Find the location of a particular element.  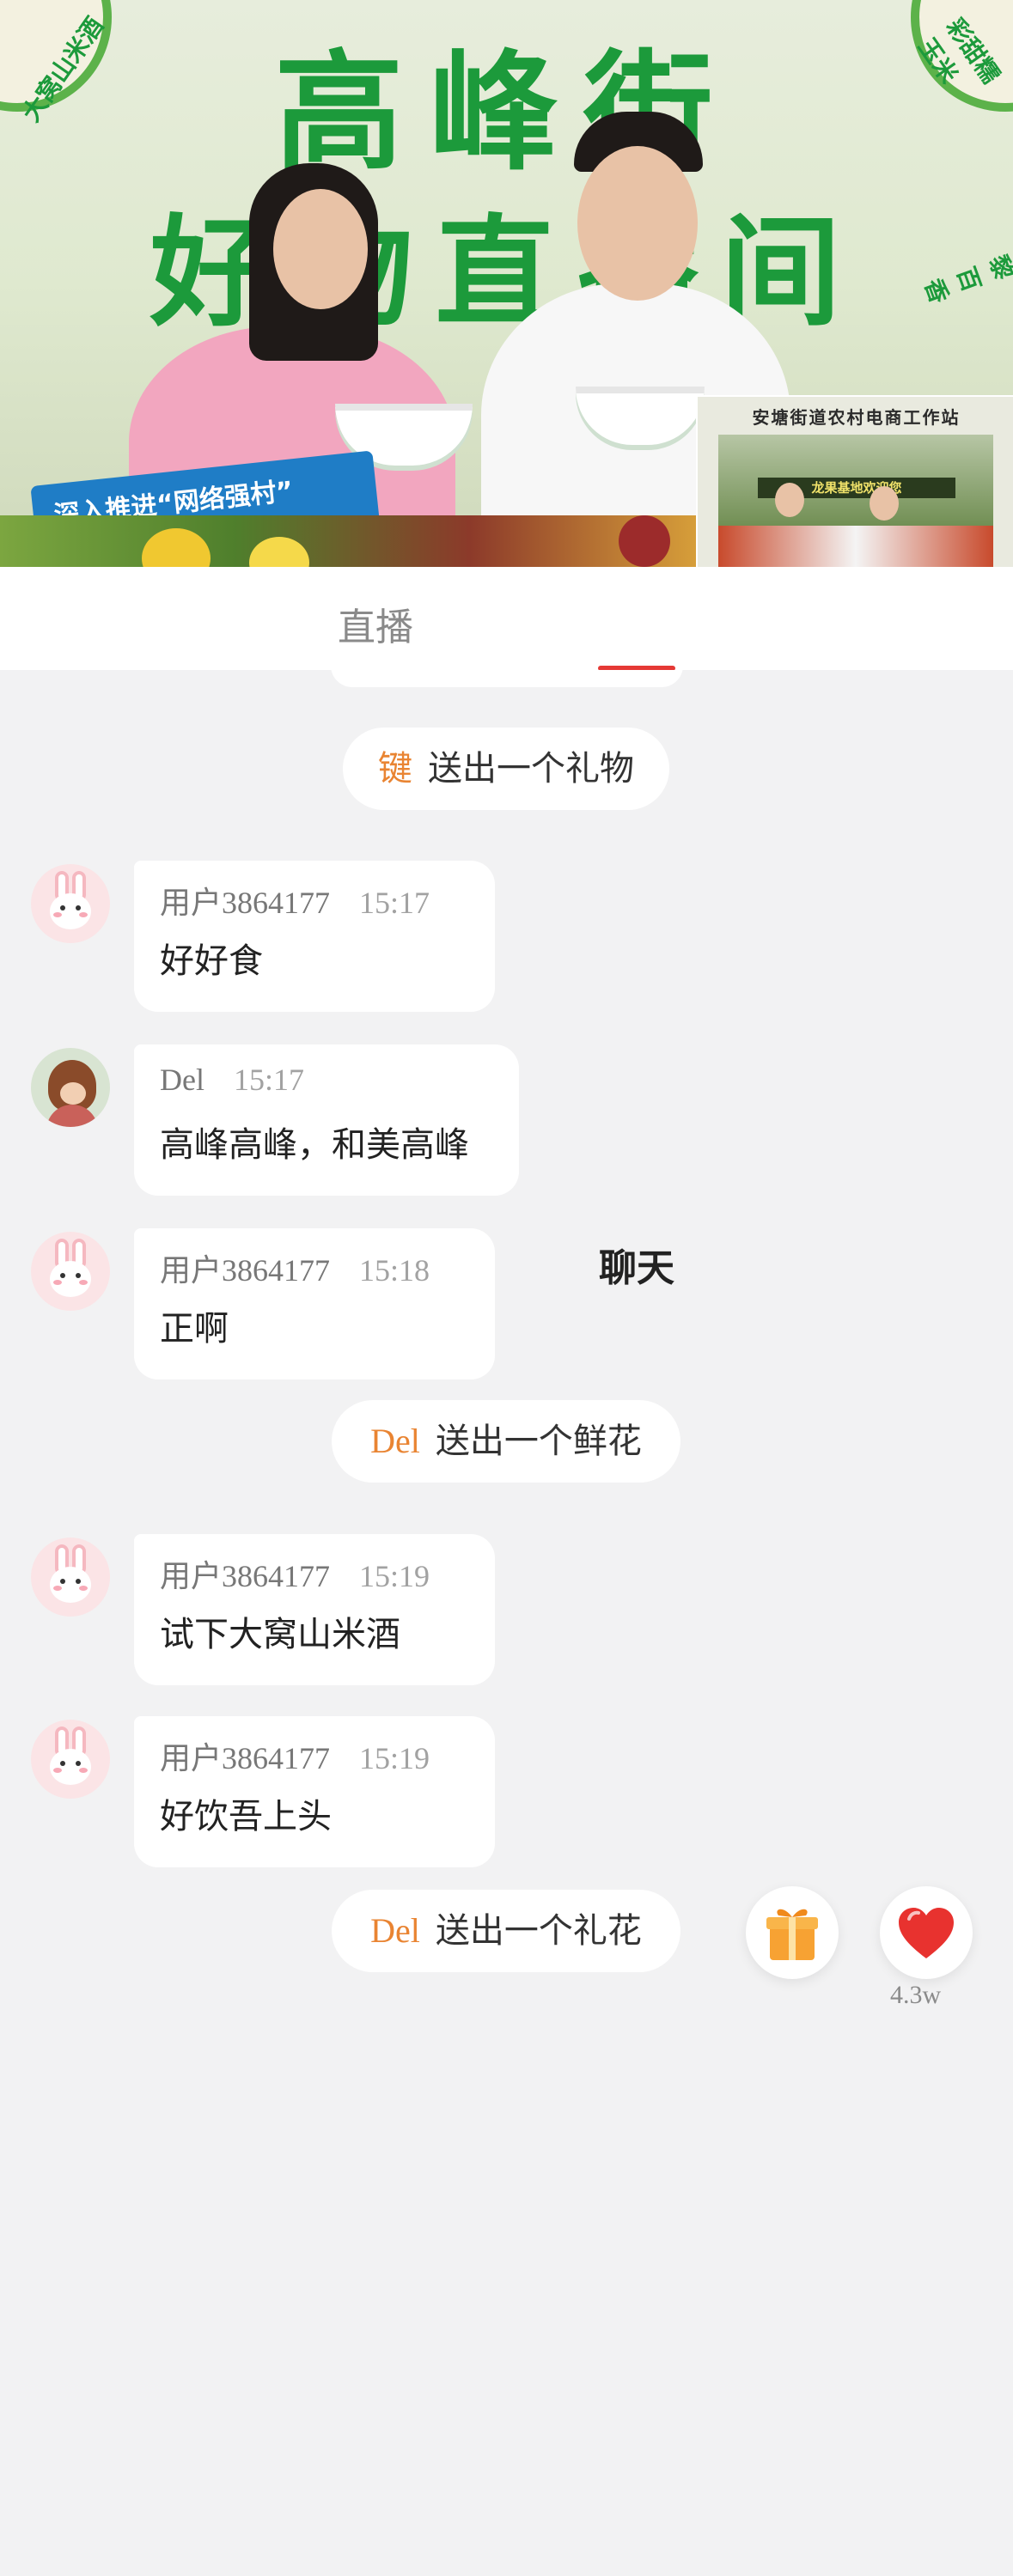

message-username: Del is located at coordinates (182, 1080).